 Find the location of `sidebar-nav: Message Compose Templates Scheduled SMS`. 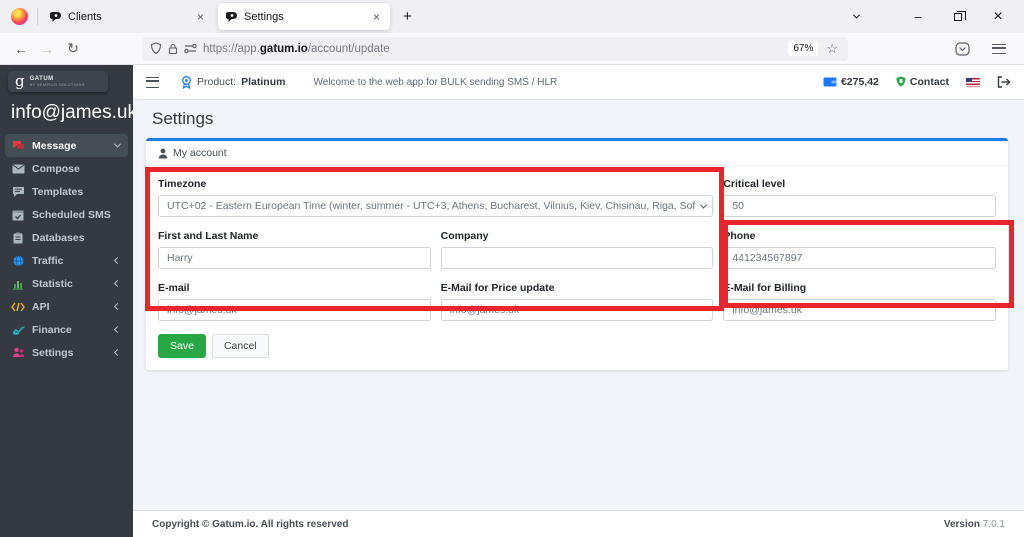

sidebar-nav: Message Compose Templates Scheduled SMS is located at coordinates (66, 249).